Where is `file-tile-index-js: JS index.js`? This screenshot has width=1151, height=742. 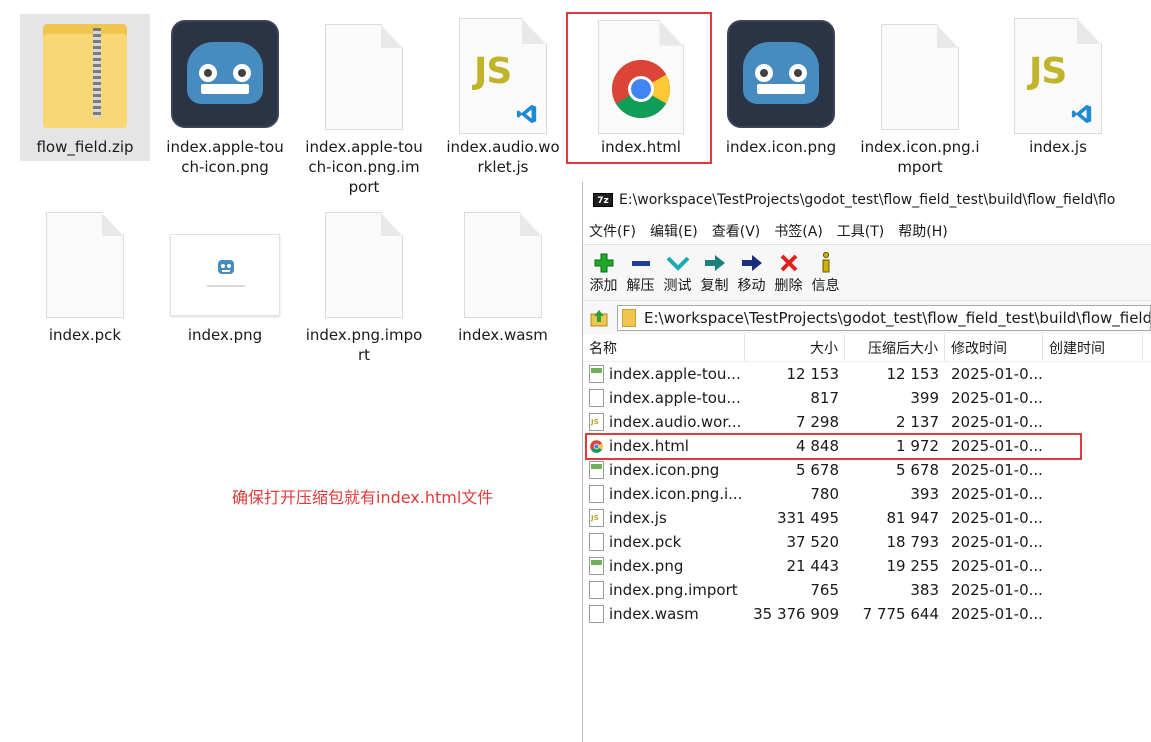 file-tile-index-js: JS index.js is located at coordinates (1058, 89).